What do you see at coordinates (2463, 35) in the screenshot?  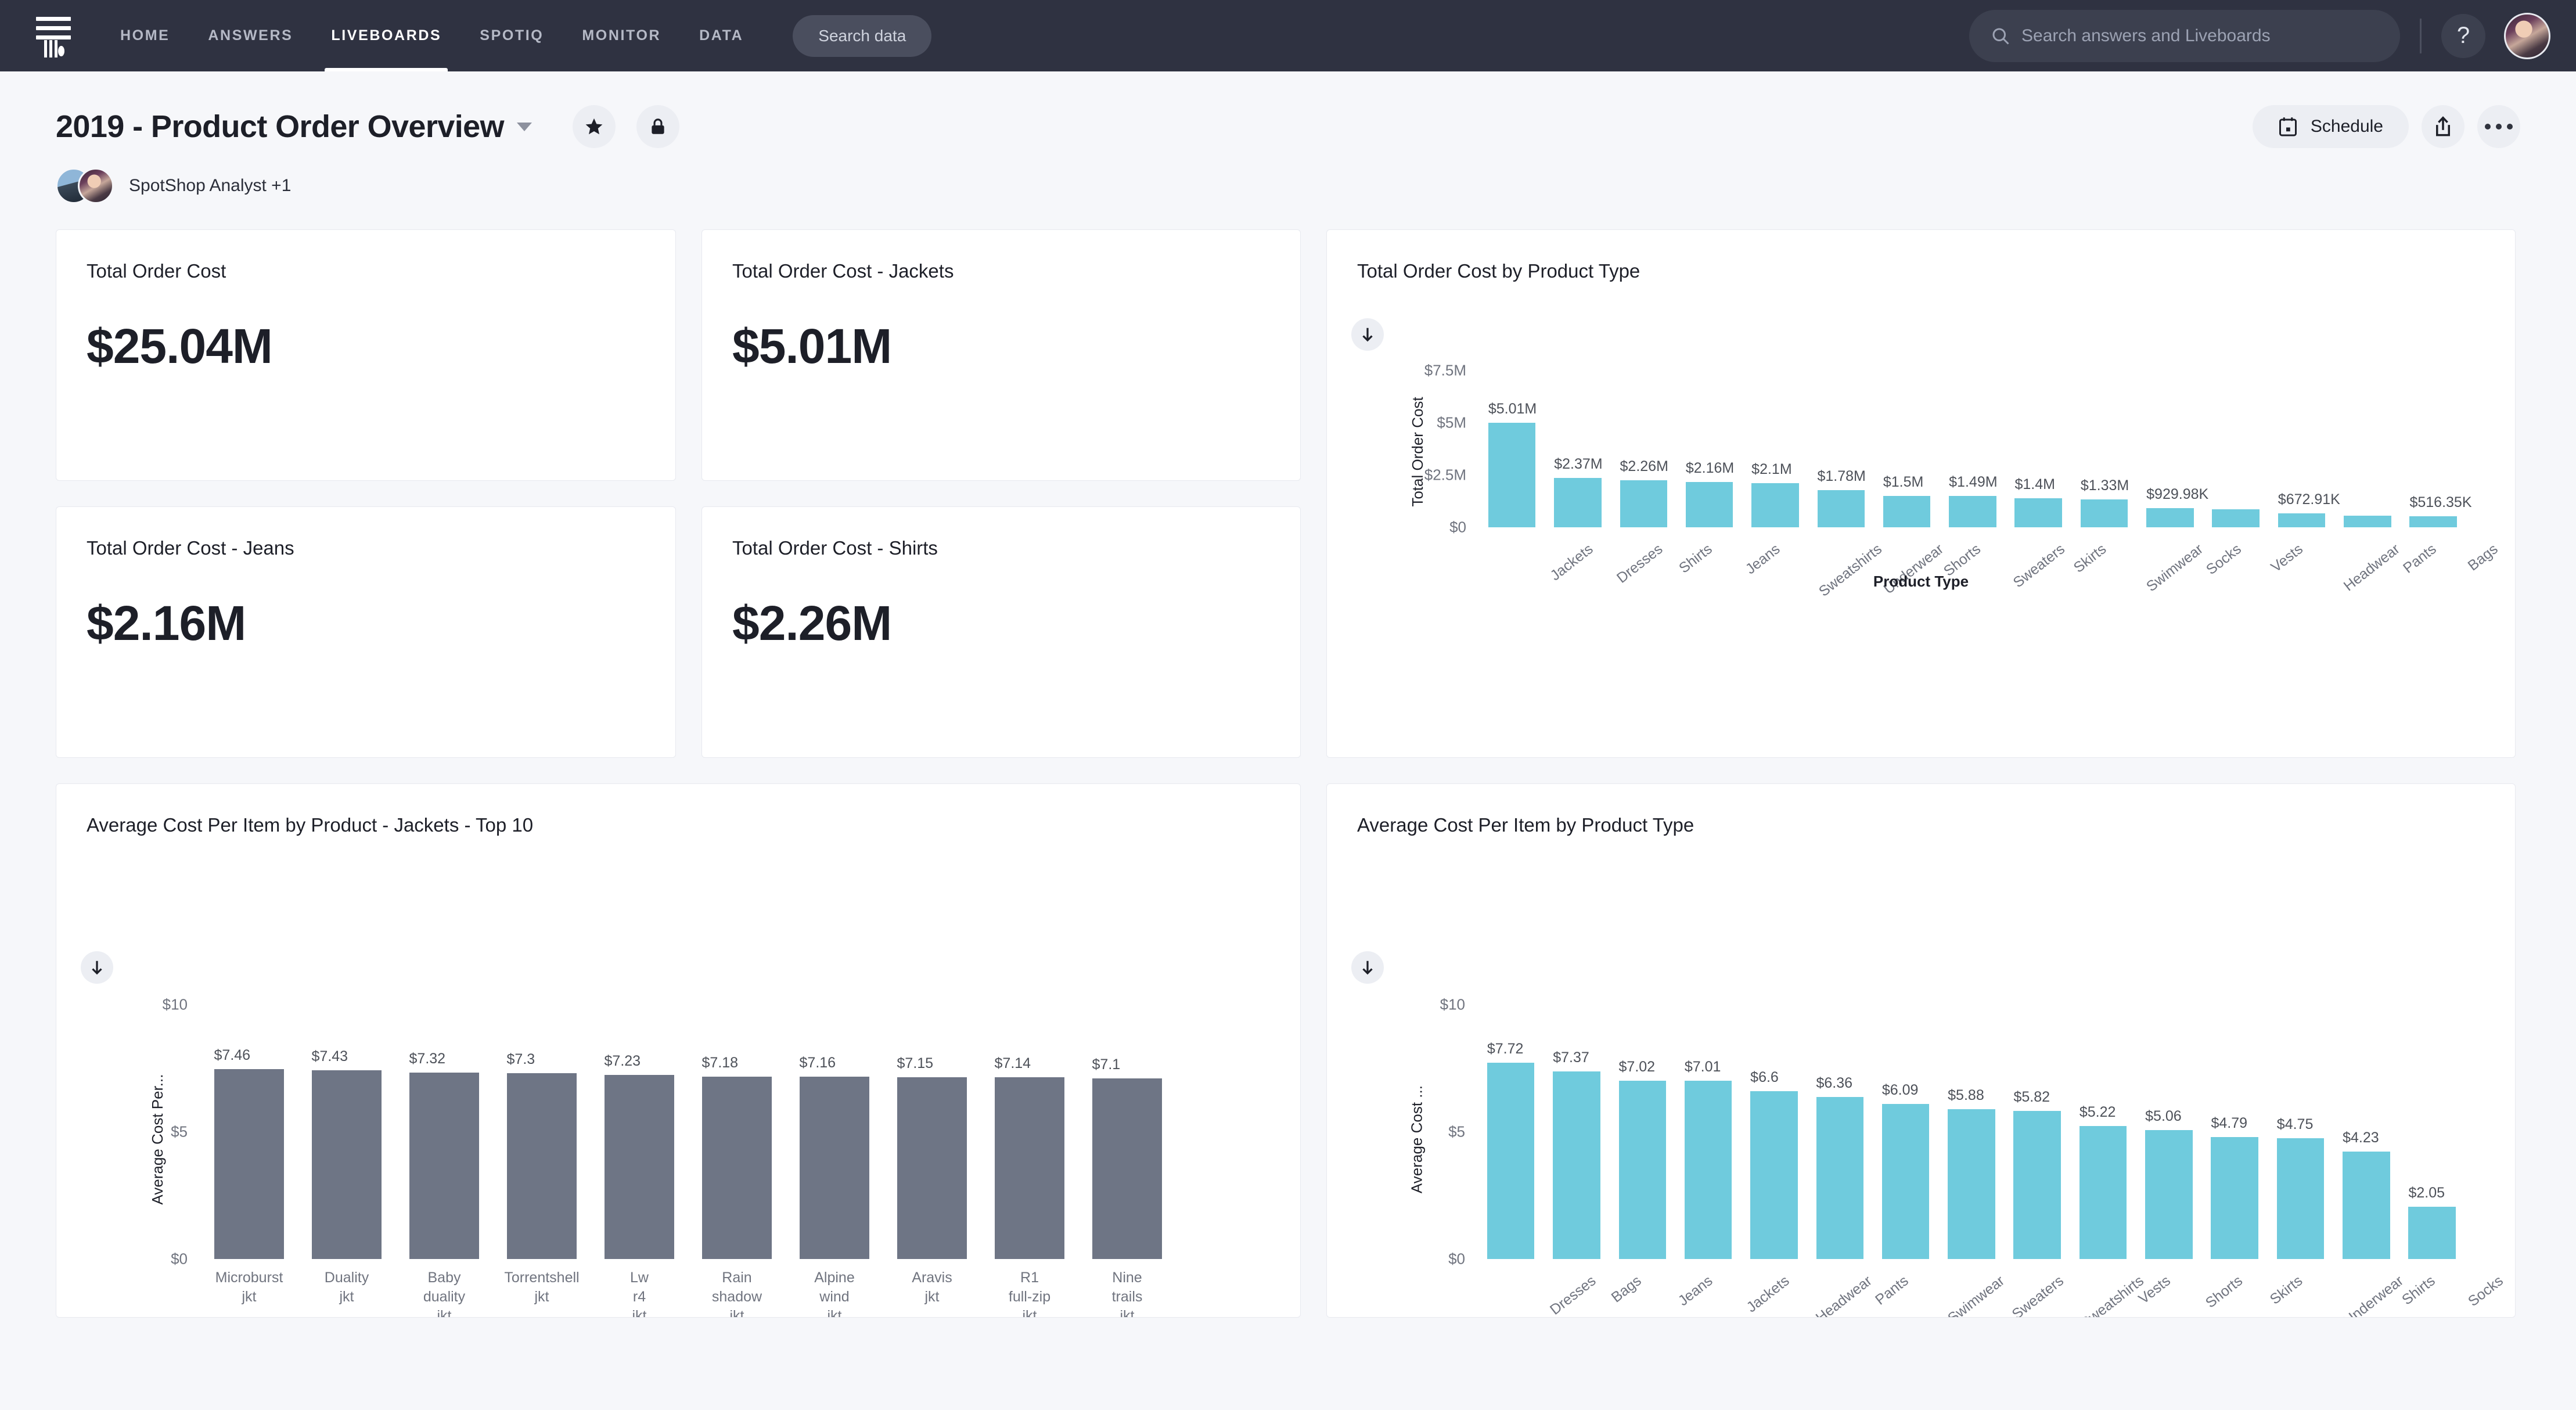 I see `help-icon: ?` at bounding box center [2463, 35].